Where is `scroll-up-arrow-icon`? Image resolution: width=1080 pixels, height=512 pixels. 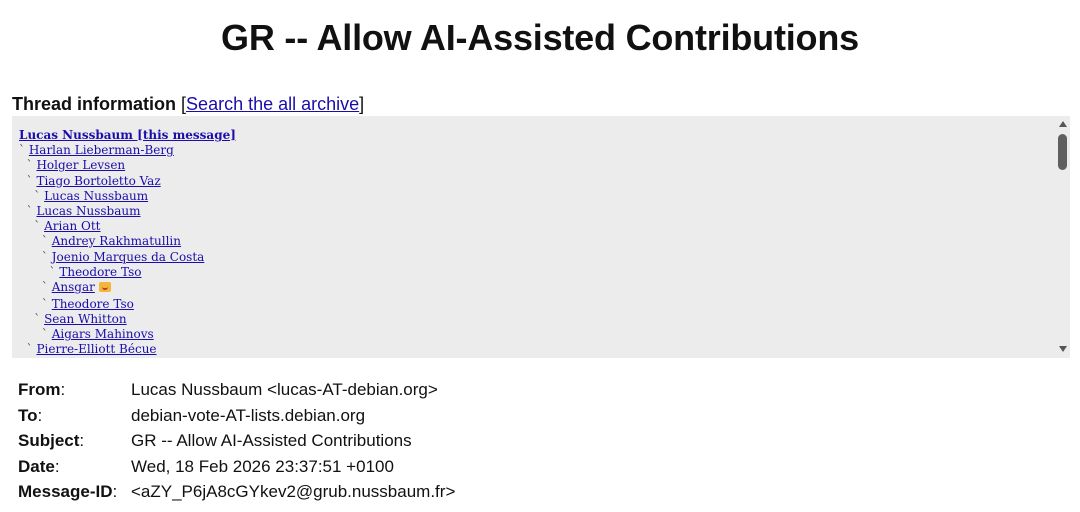 scroll-up-arrow-icon is located at coordinates (1063, 124).